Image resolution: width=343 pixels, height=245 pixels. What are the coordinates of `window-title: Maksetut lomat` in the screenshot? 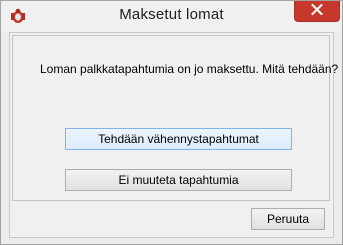 It's located at (171, 14).